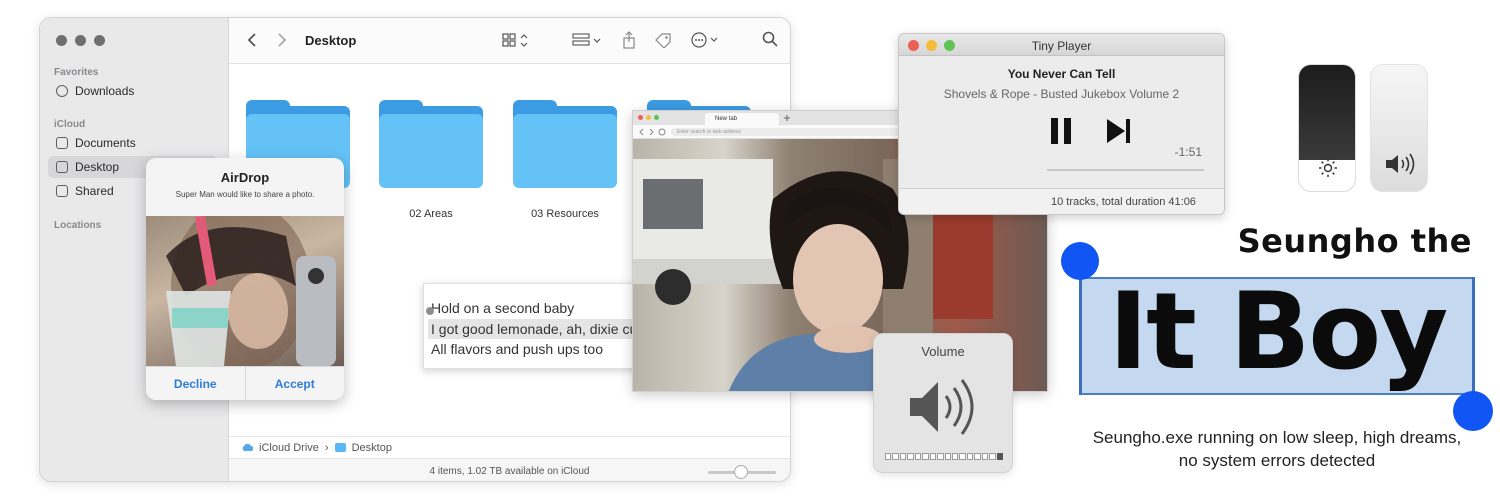 This screenshot has width=1500, height=500. I want to click on time-remaining: -1:51, so click(1188, 152).